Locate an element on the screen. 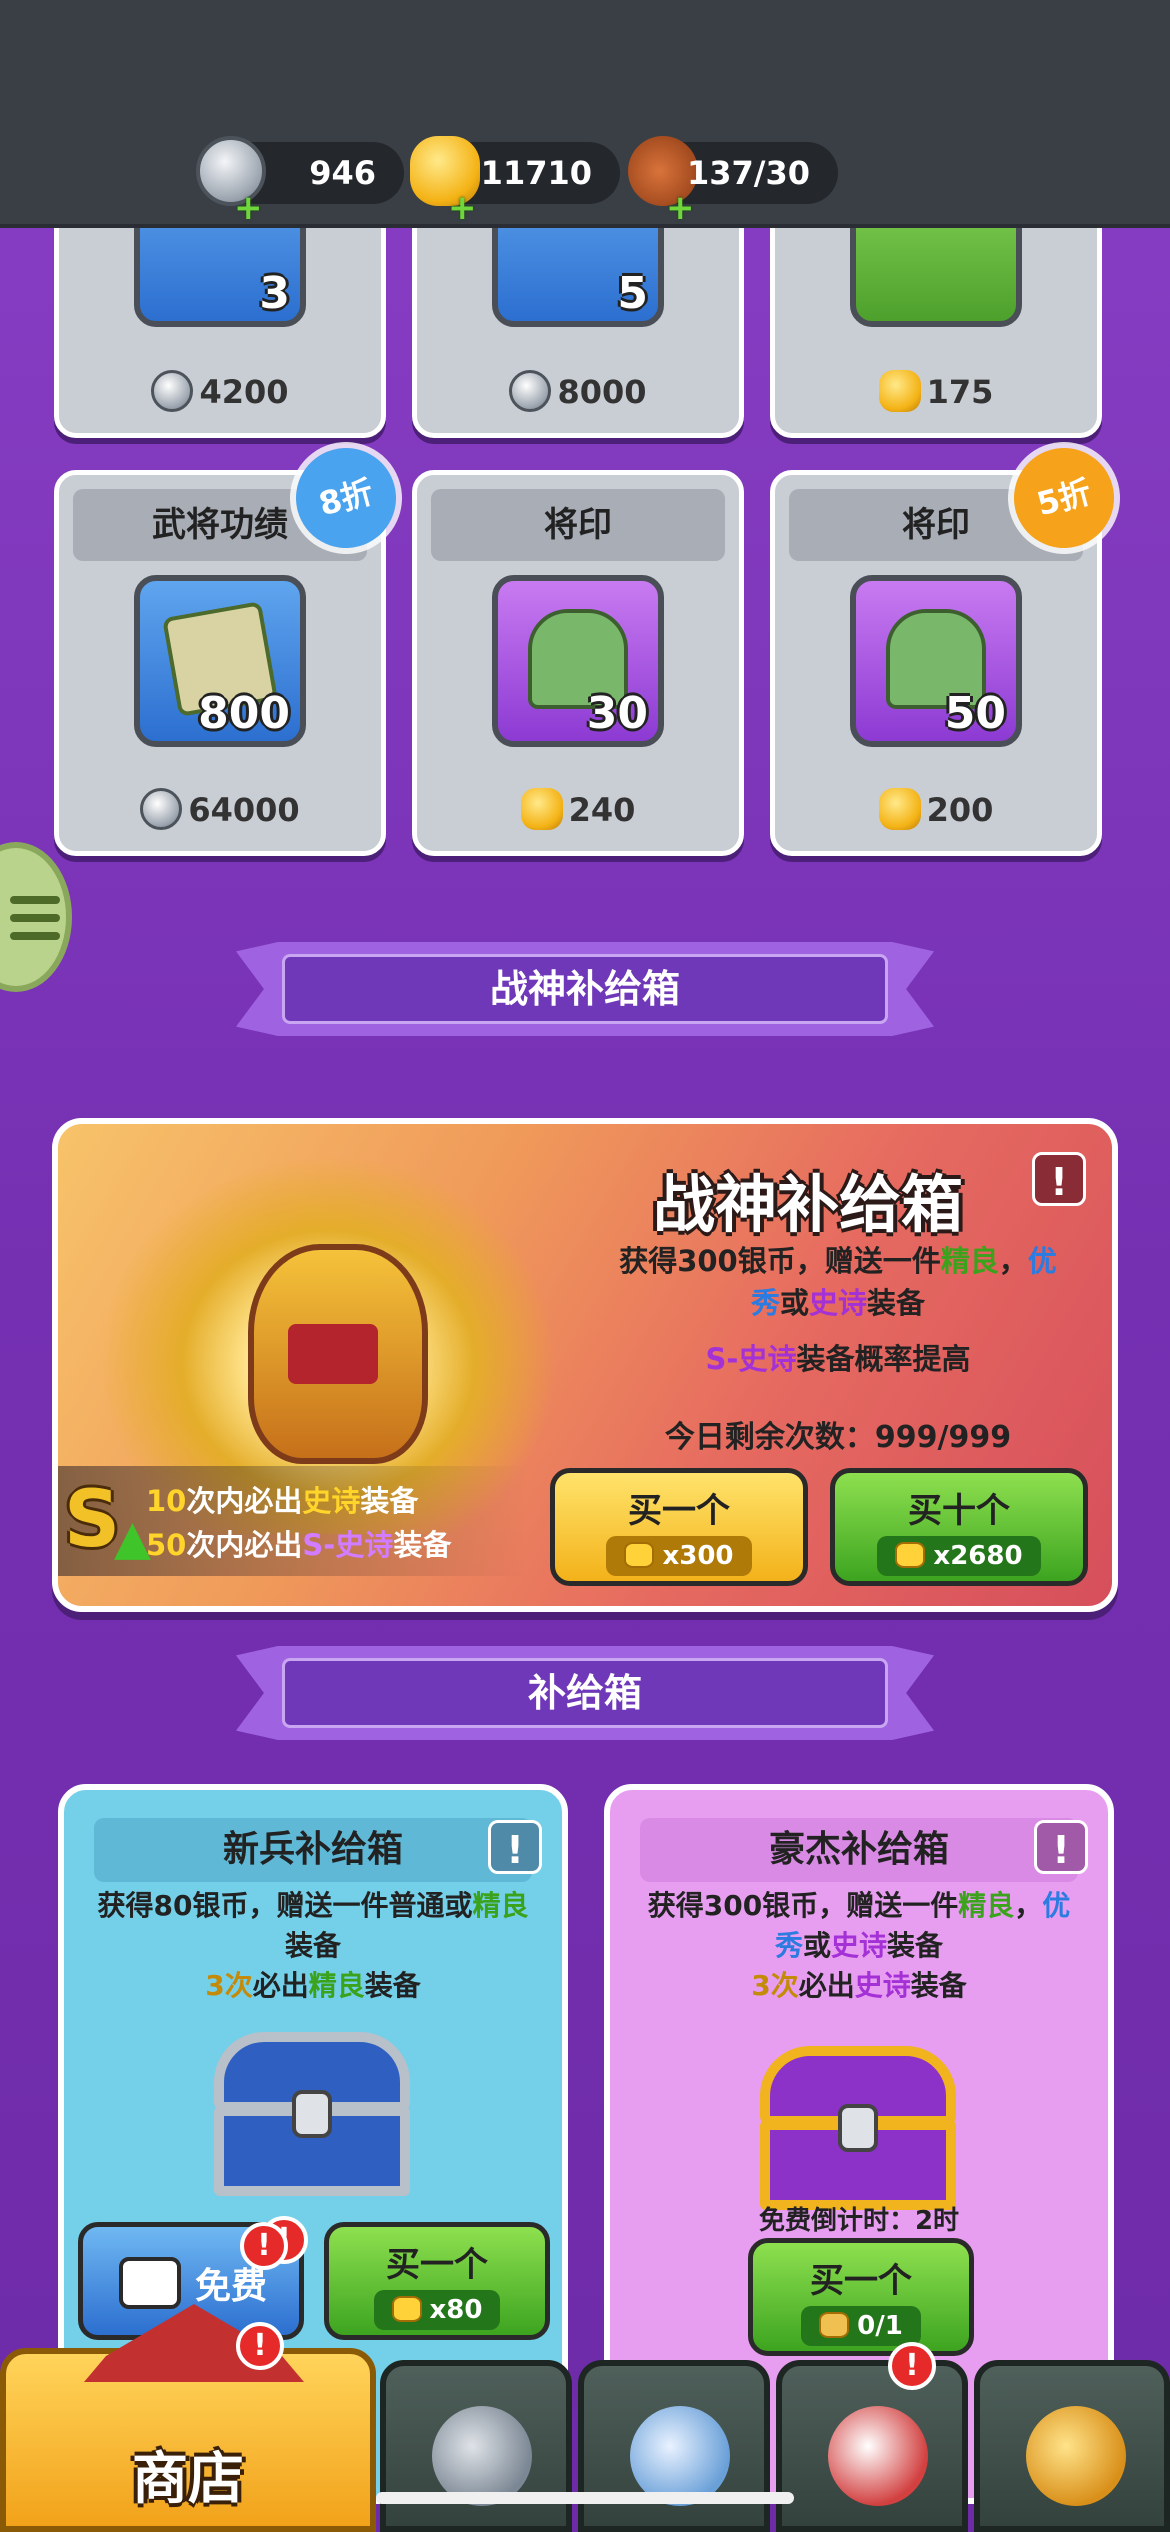  stamina-amount: 137/30 is located at coordinates (748, 173).